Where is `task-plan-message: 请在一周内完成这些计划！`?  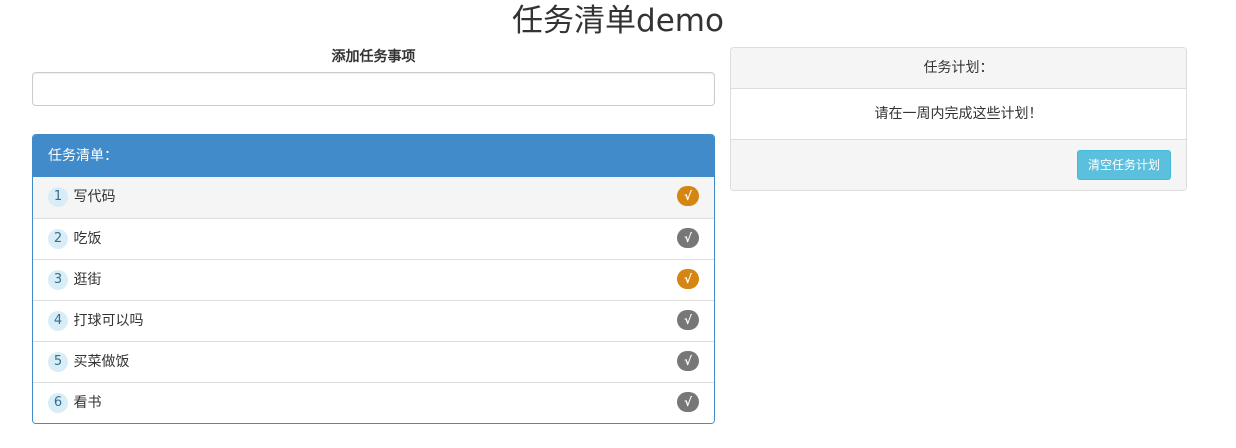 task-plan-message: 请在一周内完成这些计划！ is located at coordinates (958, 114).